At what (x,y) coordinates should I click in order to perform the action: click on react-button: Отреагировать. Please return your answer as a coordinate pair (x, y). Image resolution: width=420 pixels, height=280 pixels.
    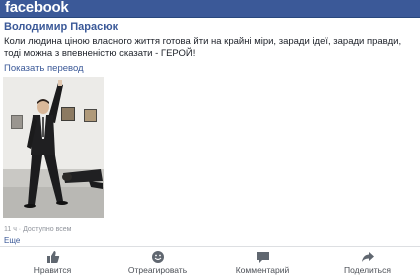
    Looking at the image, I should click on (157, 264).